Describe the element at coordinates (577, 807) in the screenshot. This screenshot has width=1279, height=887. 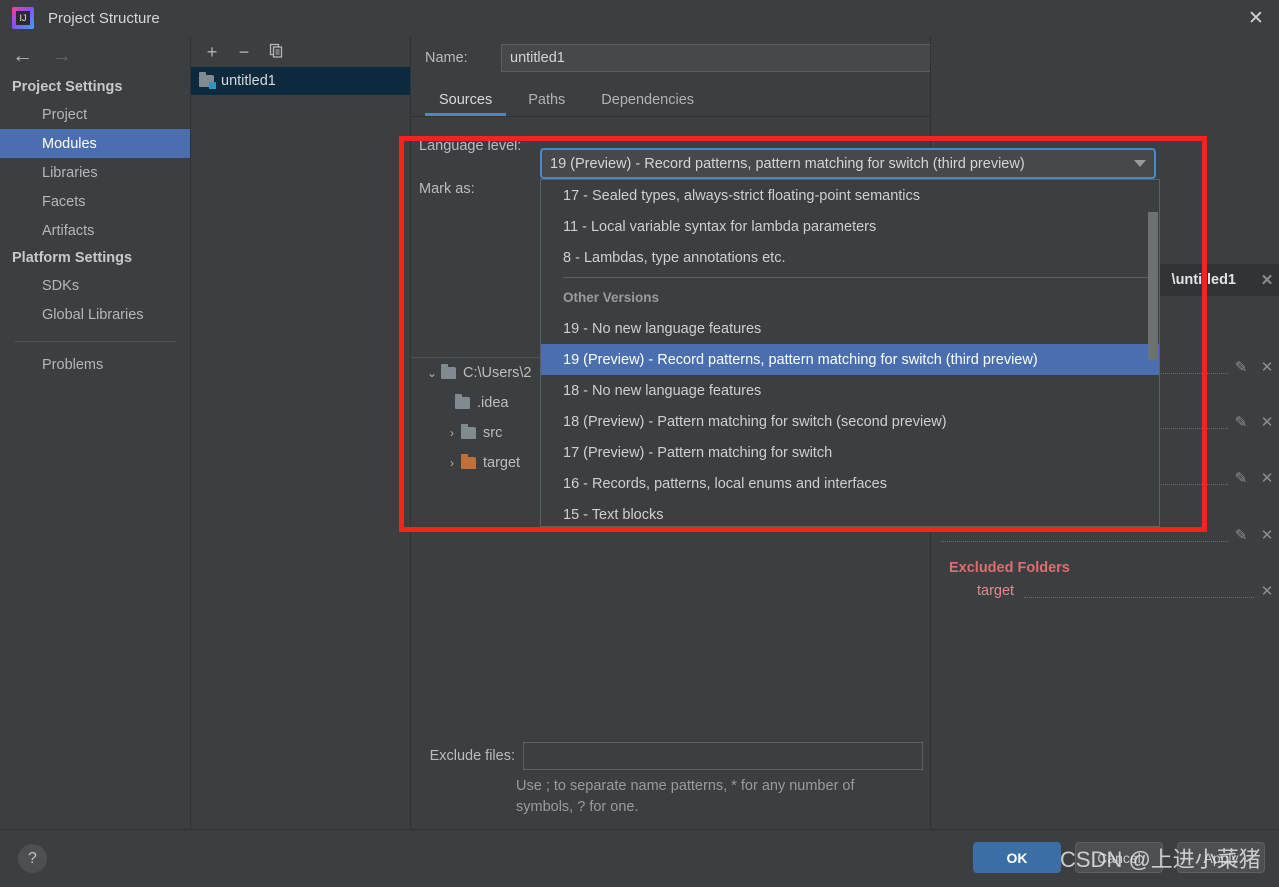
I see `exclude-hint-line-2: symbols, ? for one.` at that location.